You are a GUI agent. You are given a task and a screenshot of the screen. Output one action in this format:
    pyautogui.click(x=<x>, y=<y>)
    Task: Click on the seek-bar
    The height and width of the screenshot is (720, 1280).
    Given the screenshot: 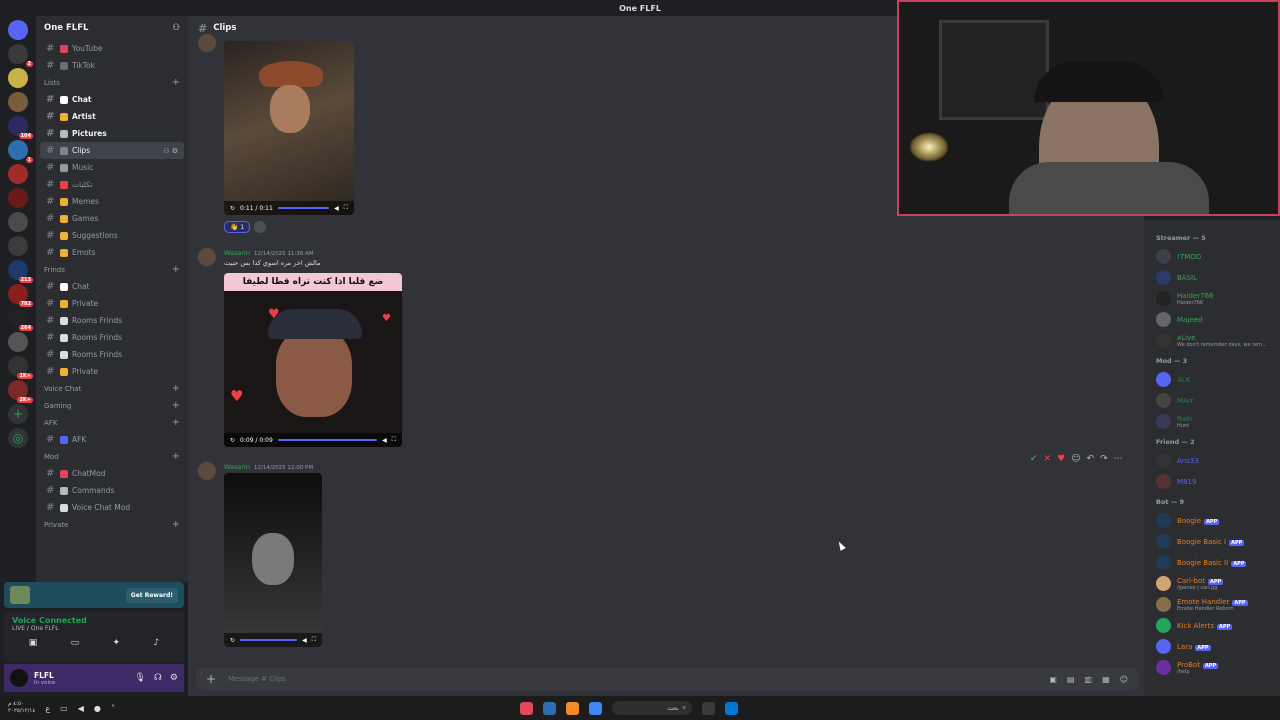 What is the action you would take?
    pyautogui.click(x=327, y=440)
    